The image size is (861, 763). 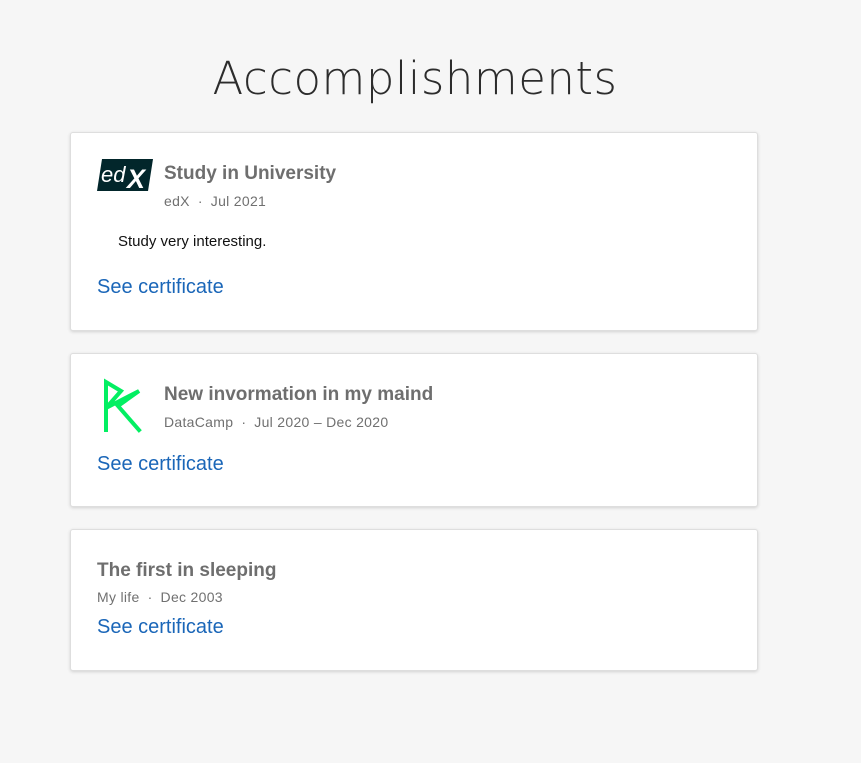 I want to click on accomplishment-title: New invormation in my maind, so click(x=299, y=394).